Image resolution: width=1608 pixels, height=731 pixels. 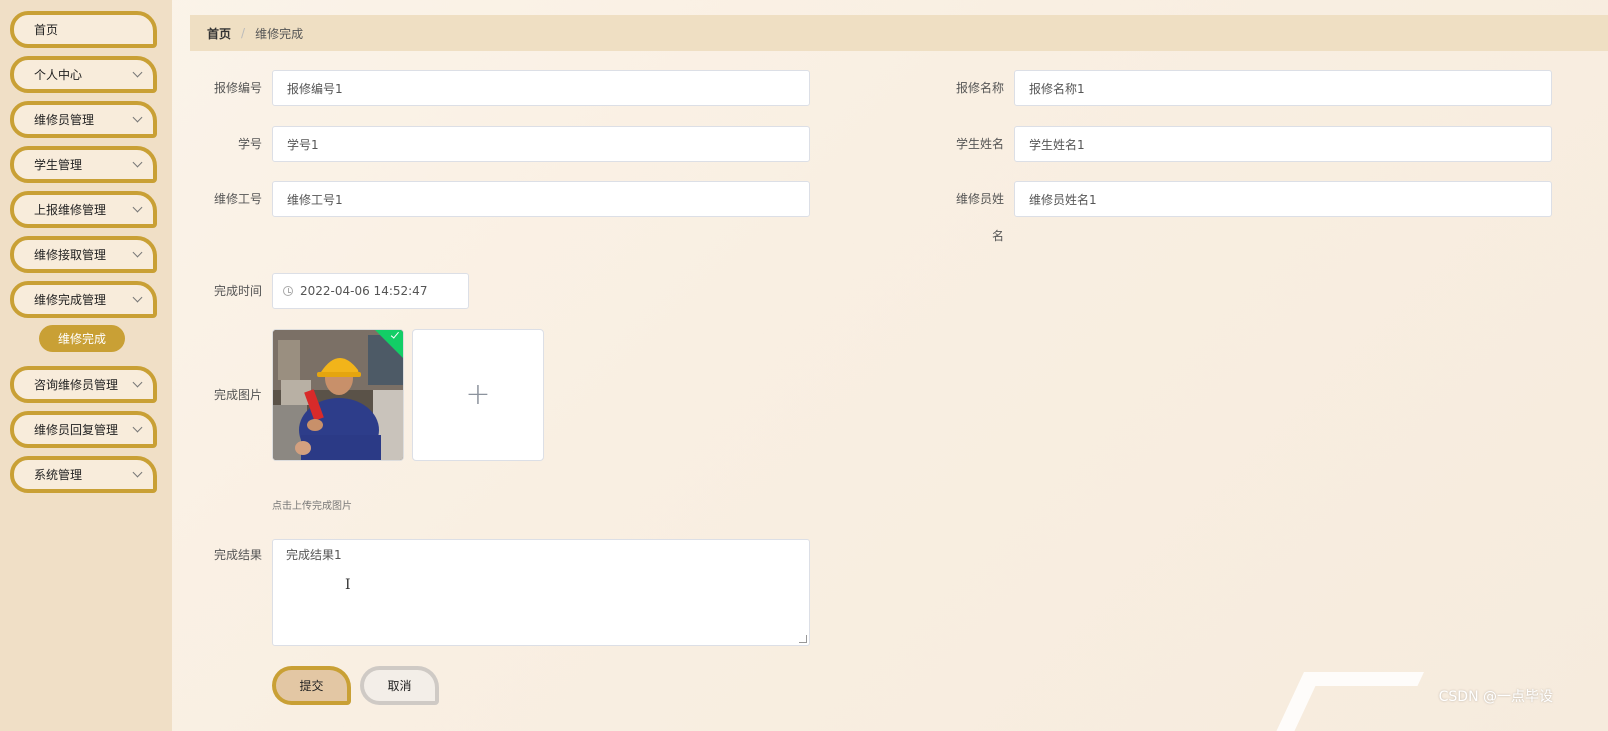 I want to click on breadcrumb-home-link: 首页, so click(x=219, y=33).